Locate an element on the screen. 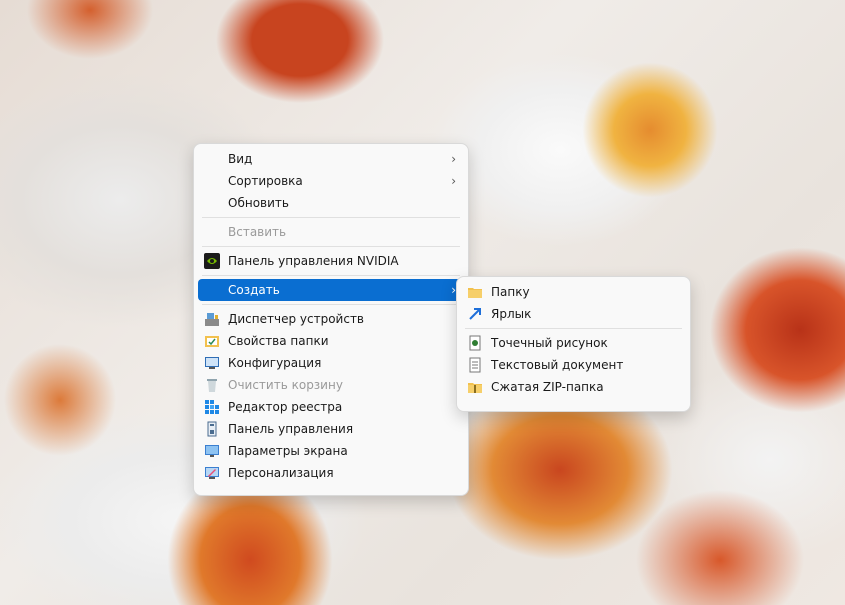  menu-item-view-label: Вид is located at coordinates (240, 159).